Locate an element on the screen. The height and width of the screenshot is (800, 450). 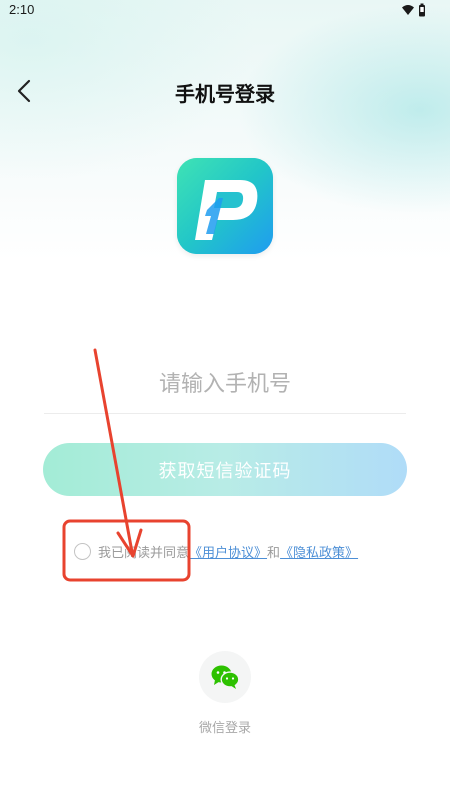
phone-input is located at coordinates (225, 384).